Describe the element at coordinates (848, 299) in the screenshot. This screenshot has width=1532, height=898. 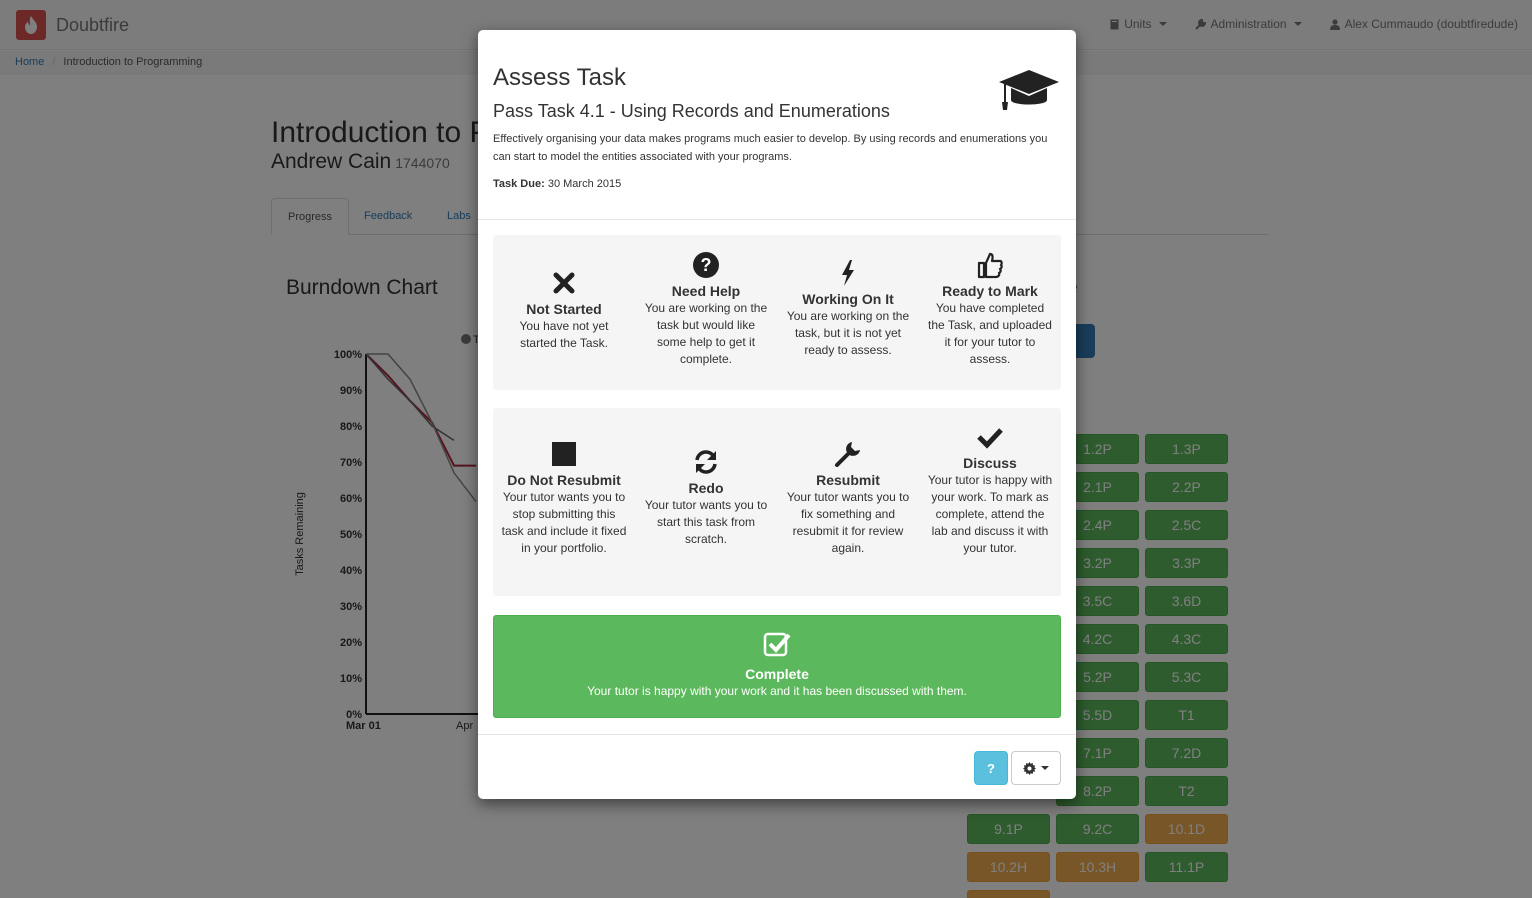
I see `status-label: Working On It` at that location.